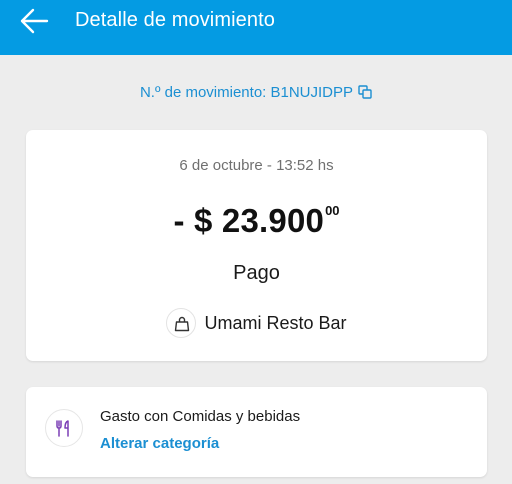 The image size is (512, 484). Describe the element at coordinates (256, 165) in the screenshot. I see `movement-date: 6 de octubre - 13:52 hs` at that location.